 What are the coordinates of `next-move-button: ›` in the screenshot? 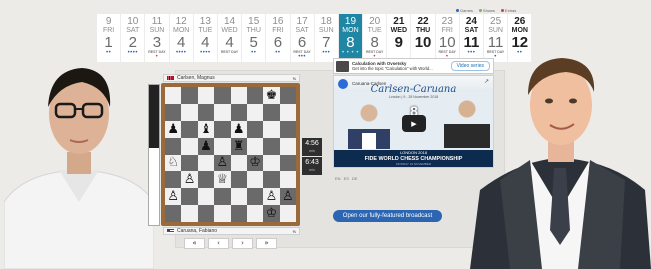 It's located at (242, 243).